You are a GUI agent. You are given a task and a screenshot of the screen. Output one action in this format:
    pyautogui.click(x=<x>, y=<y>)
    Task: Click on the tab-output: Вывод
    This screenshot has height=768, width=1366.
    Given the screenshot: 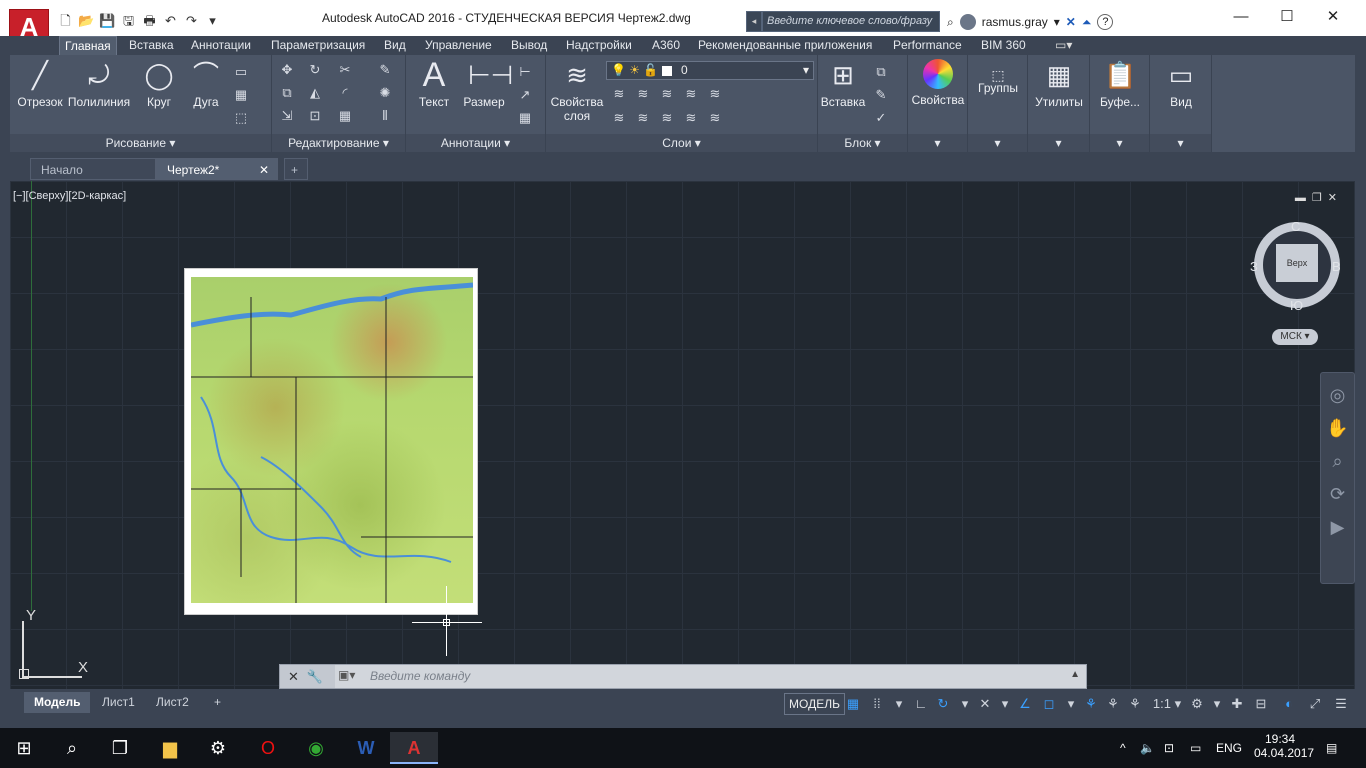 What is the action you would take?
    pyautogui.click(x=529, y=45)
    